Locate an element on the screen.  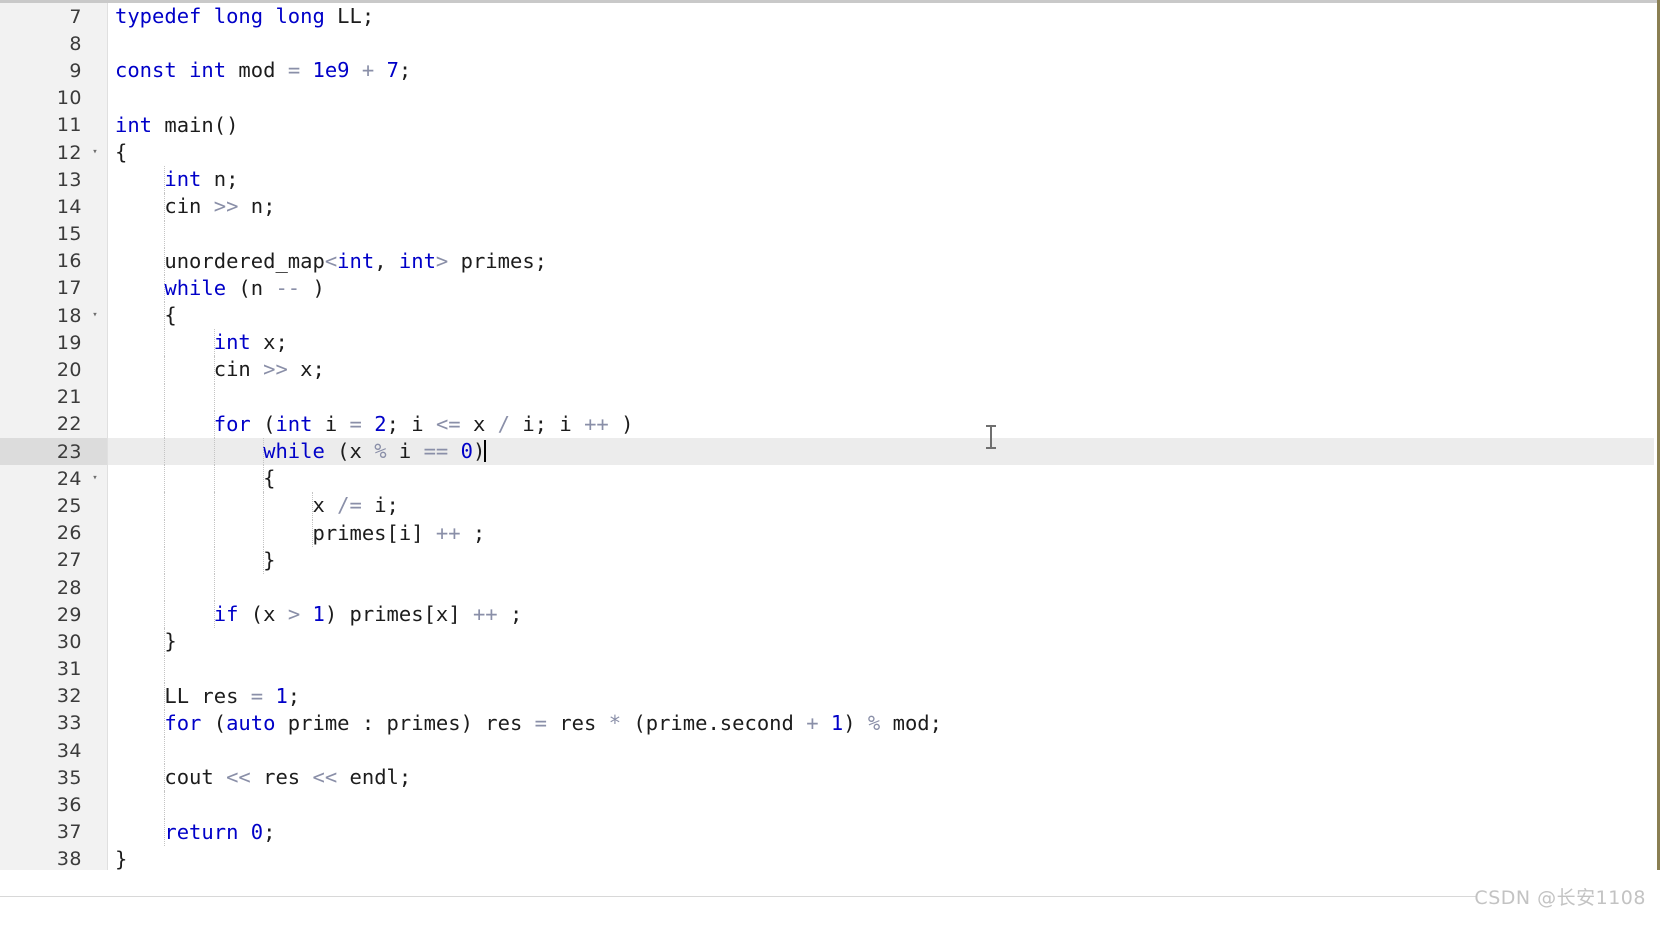
code-line: 10 is located at coordinates (827, 98).